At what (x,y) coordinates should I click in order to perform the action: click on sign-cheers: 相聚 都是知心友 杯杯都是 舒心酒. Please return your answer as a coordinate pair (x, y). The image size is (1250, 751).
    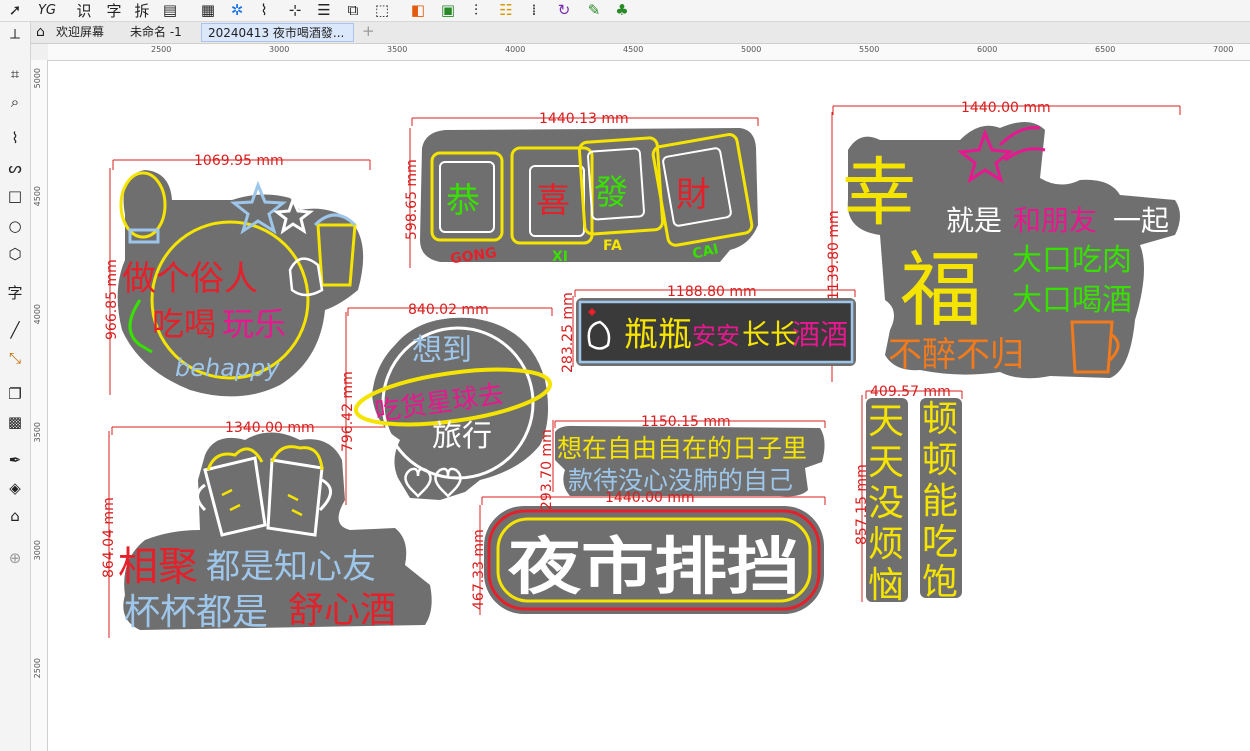
    Looking at the image, I should click on (275, 533).